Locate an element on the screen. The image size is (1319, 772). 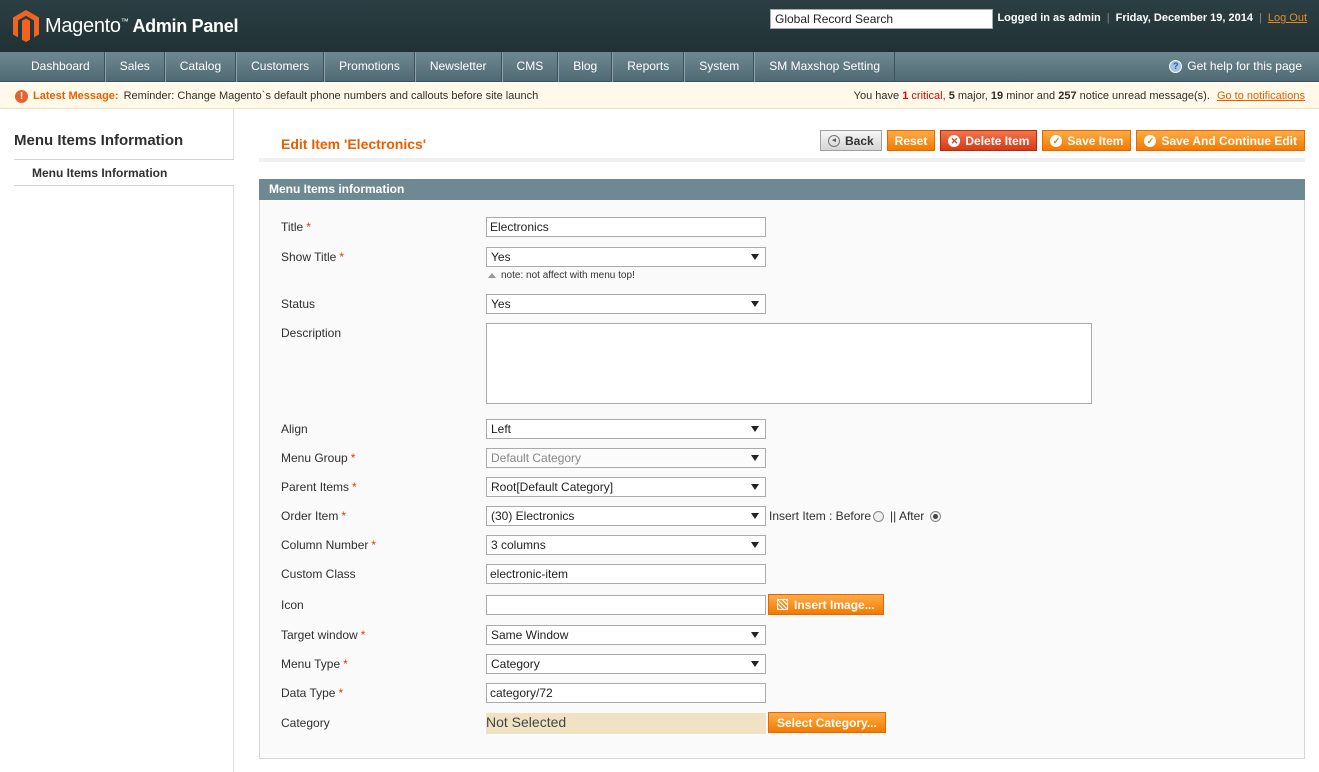
go-to-notifications-link: Go to notifications is located at coordinates (1261, 96).